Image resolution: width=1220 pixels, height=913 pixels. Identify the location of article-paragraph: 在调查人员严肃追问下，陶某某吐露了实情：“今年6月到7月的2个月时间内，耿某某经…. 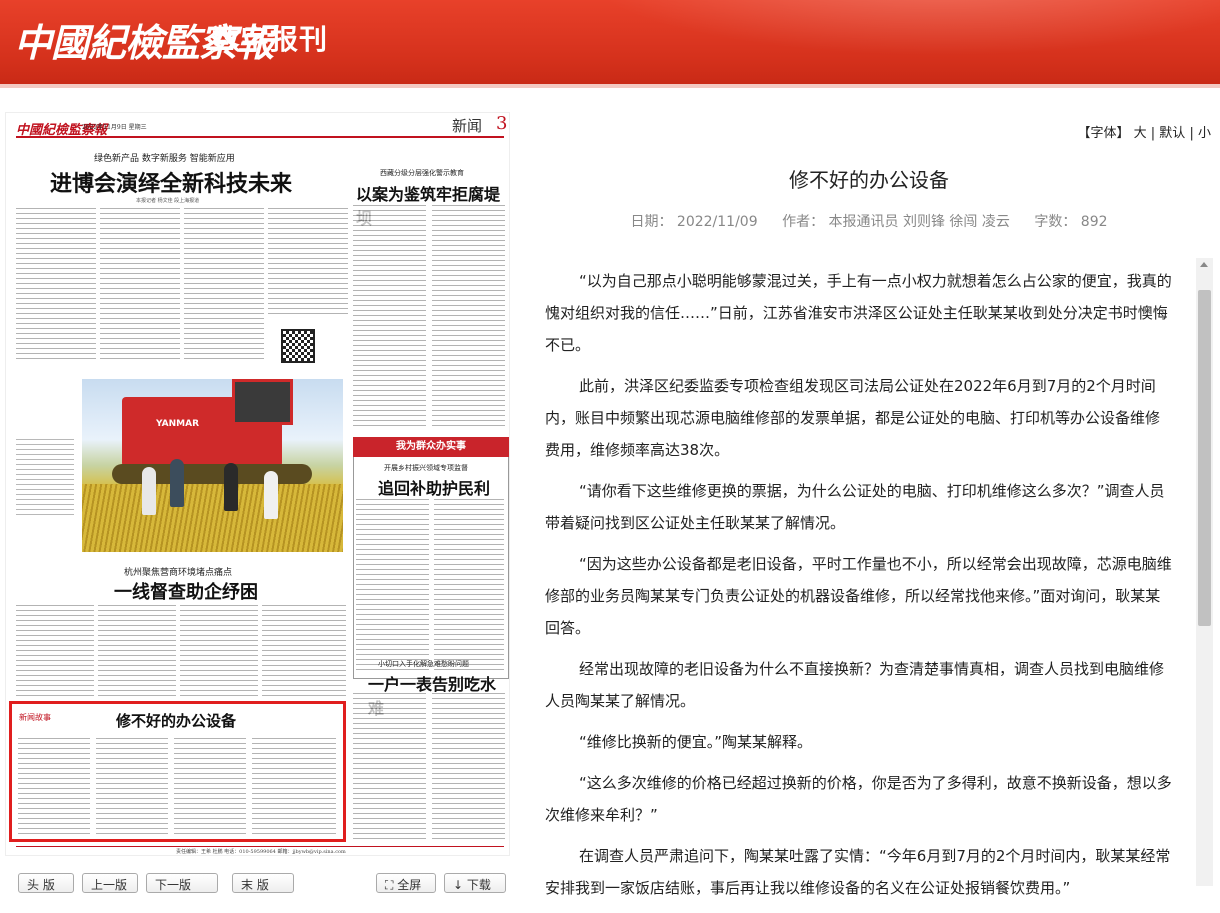
(858, 872).